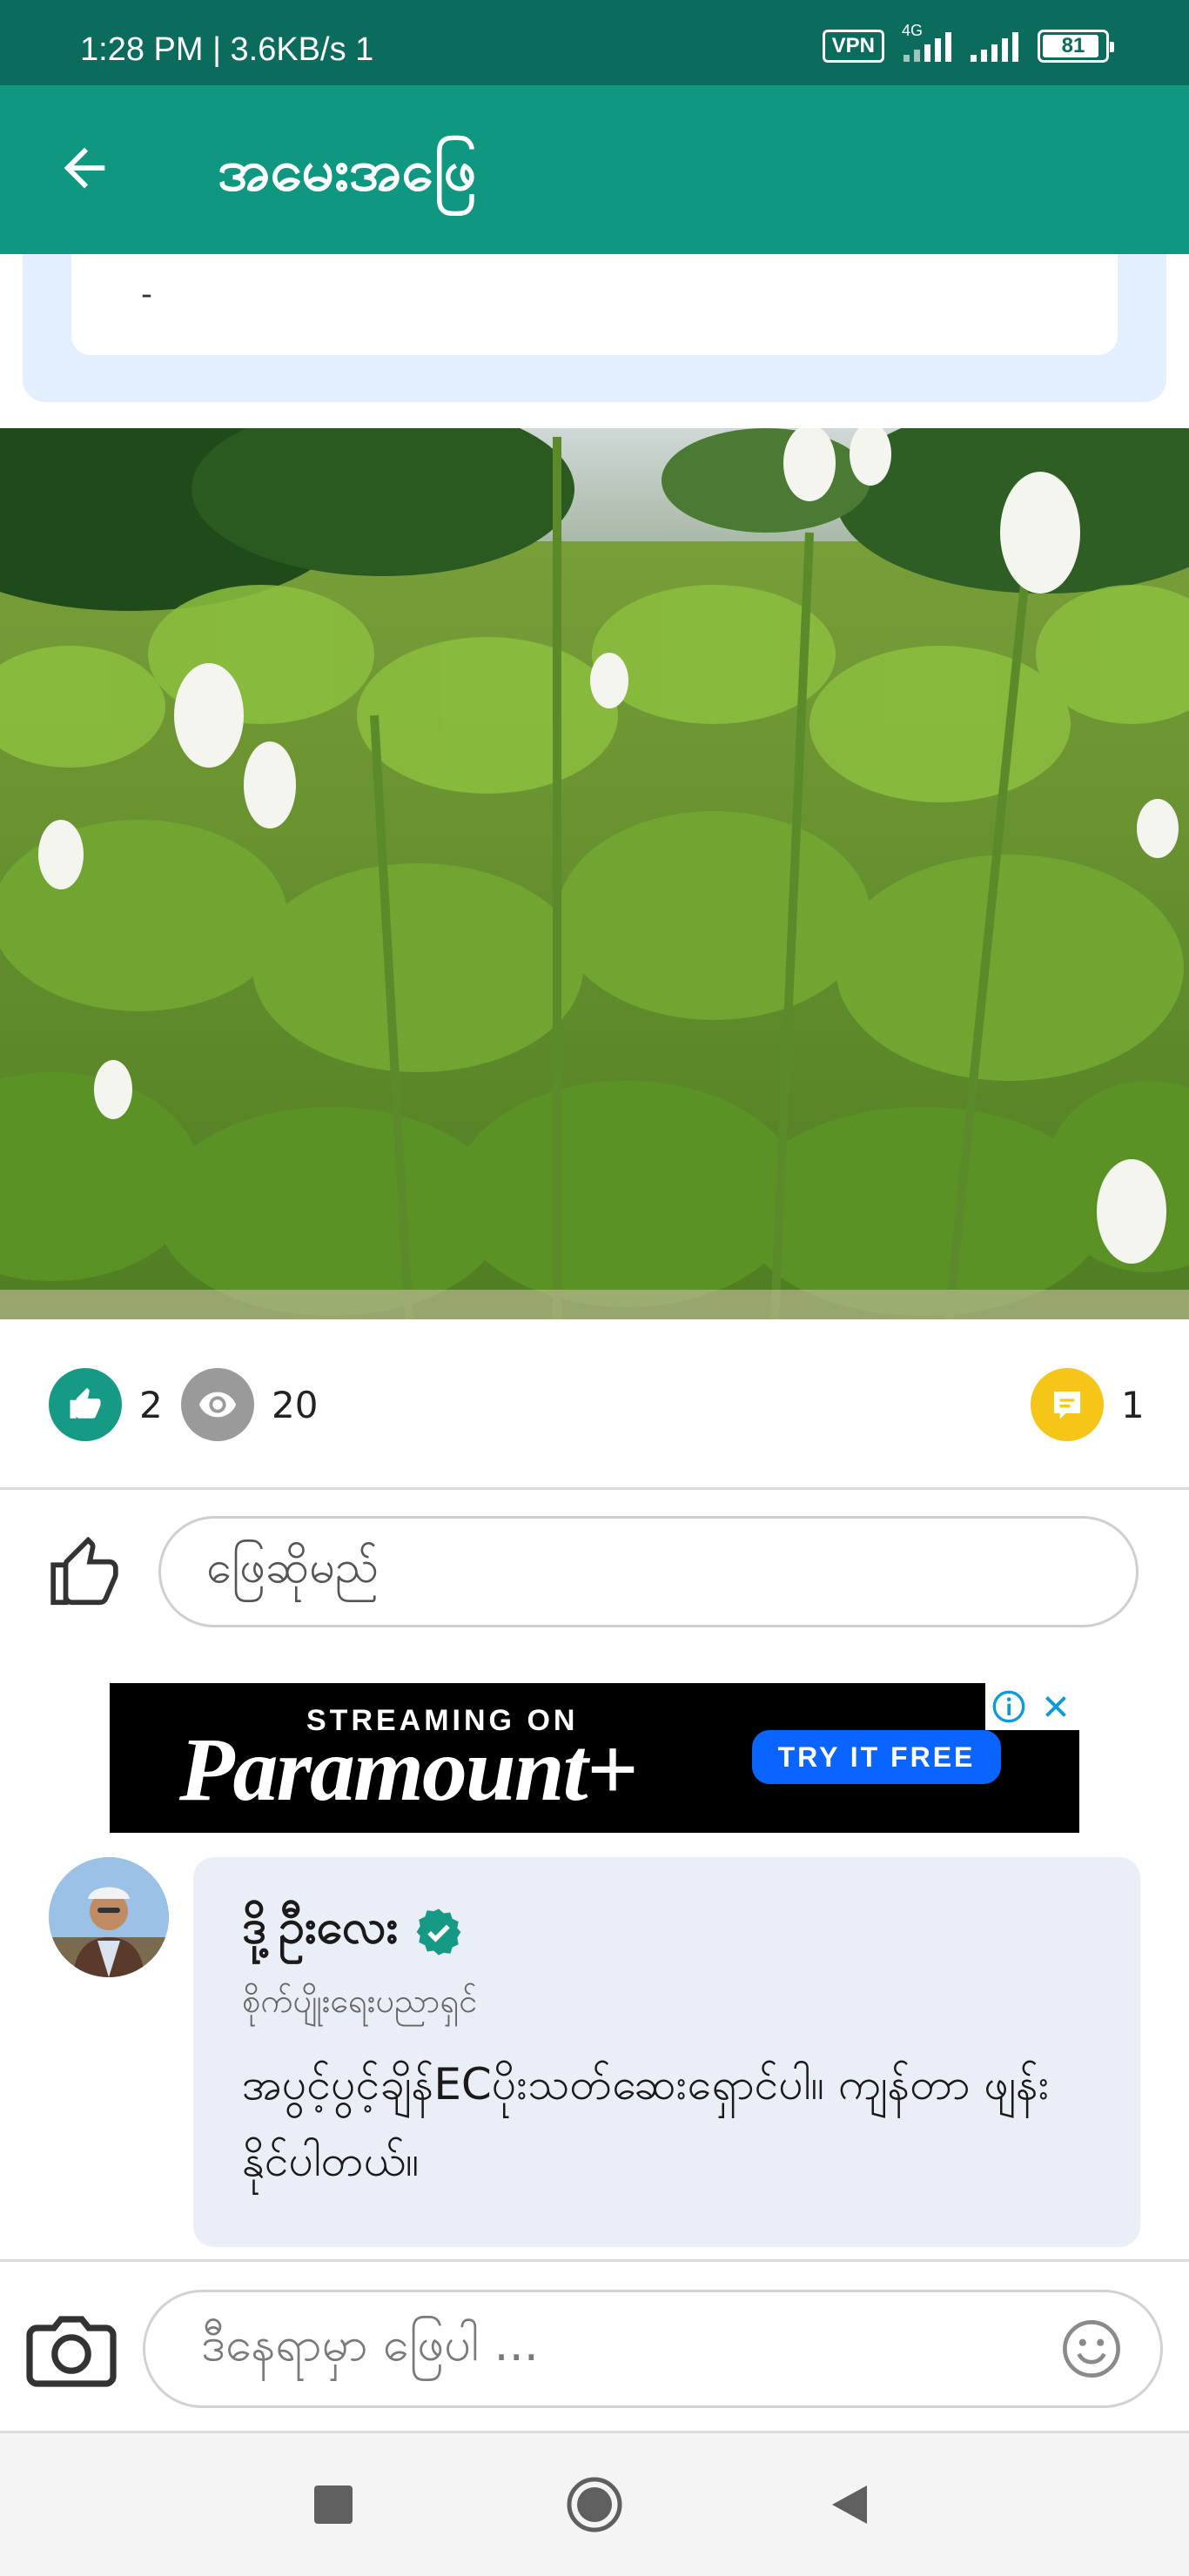 Image resolution: width=1189 pixels, height=2576 pixels. What do you see at coordinates (1068, 1404) in the screenshot?
I see `comment-icon` at bounding box center [1068, 1404].